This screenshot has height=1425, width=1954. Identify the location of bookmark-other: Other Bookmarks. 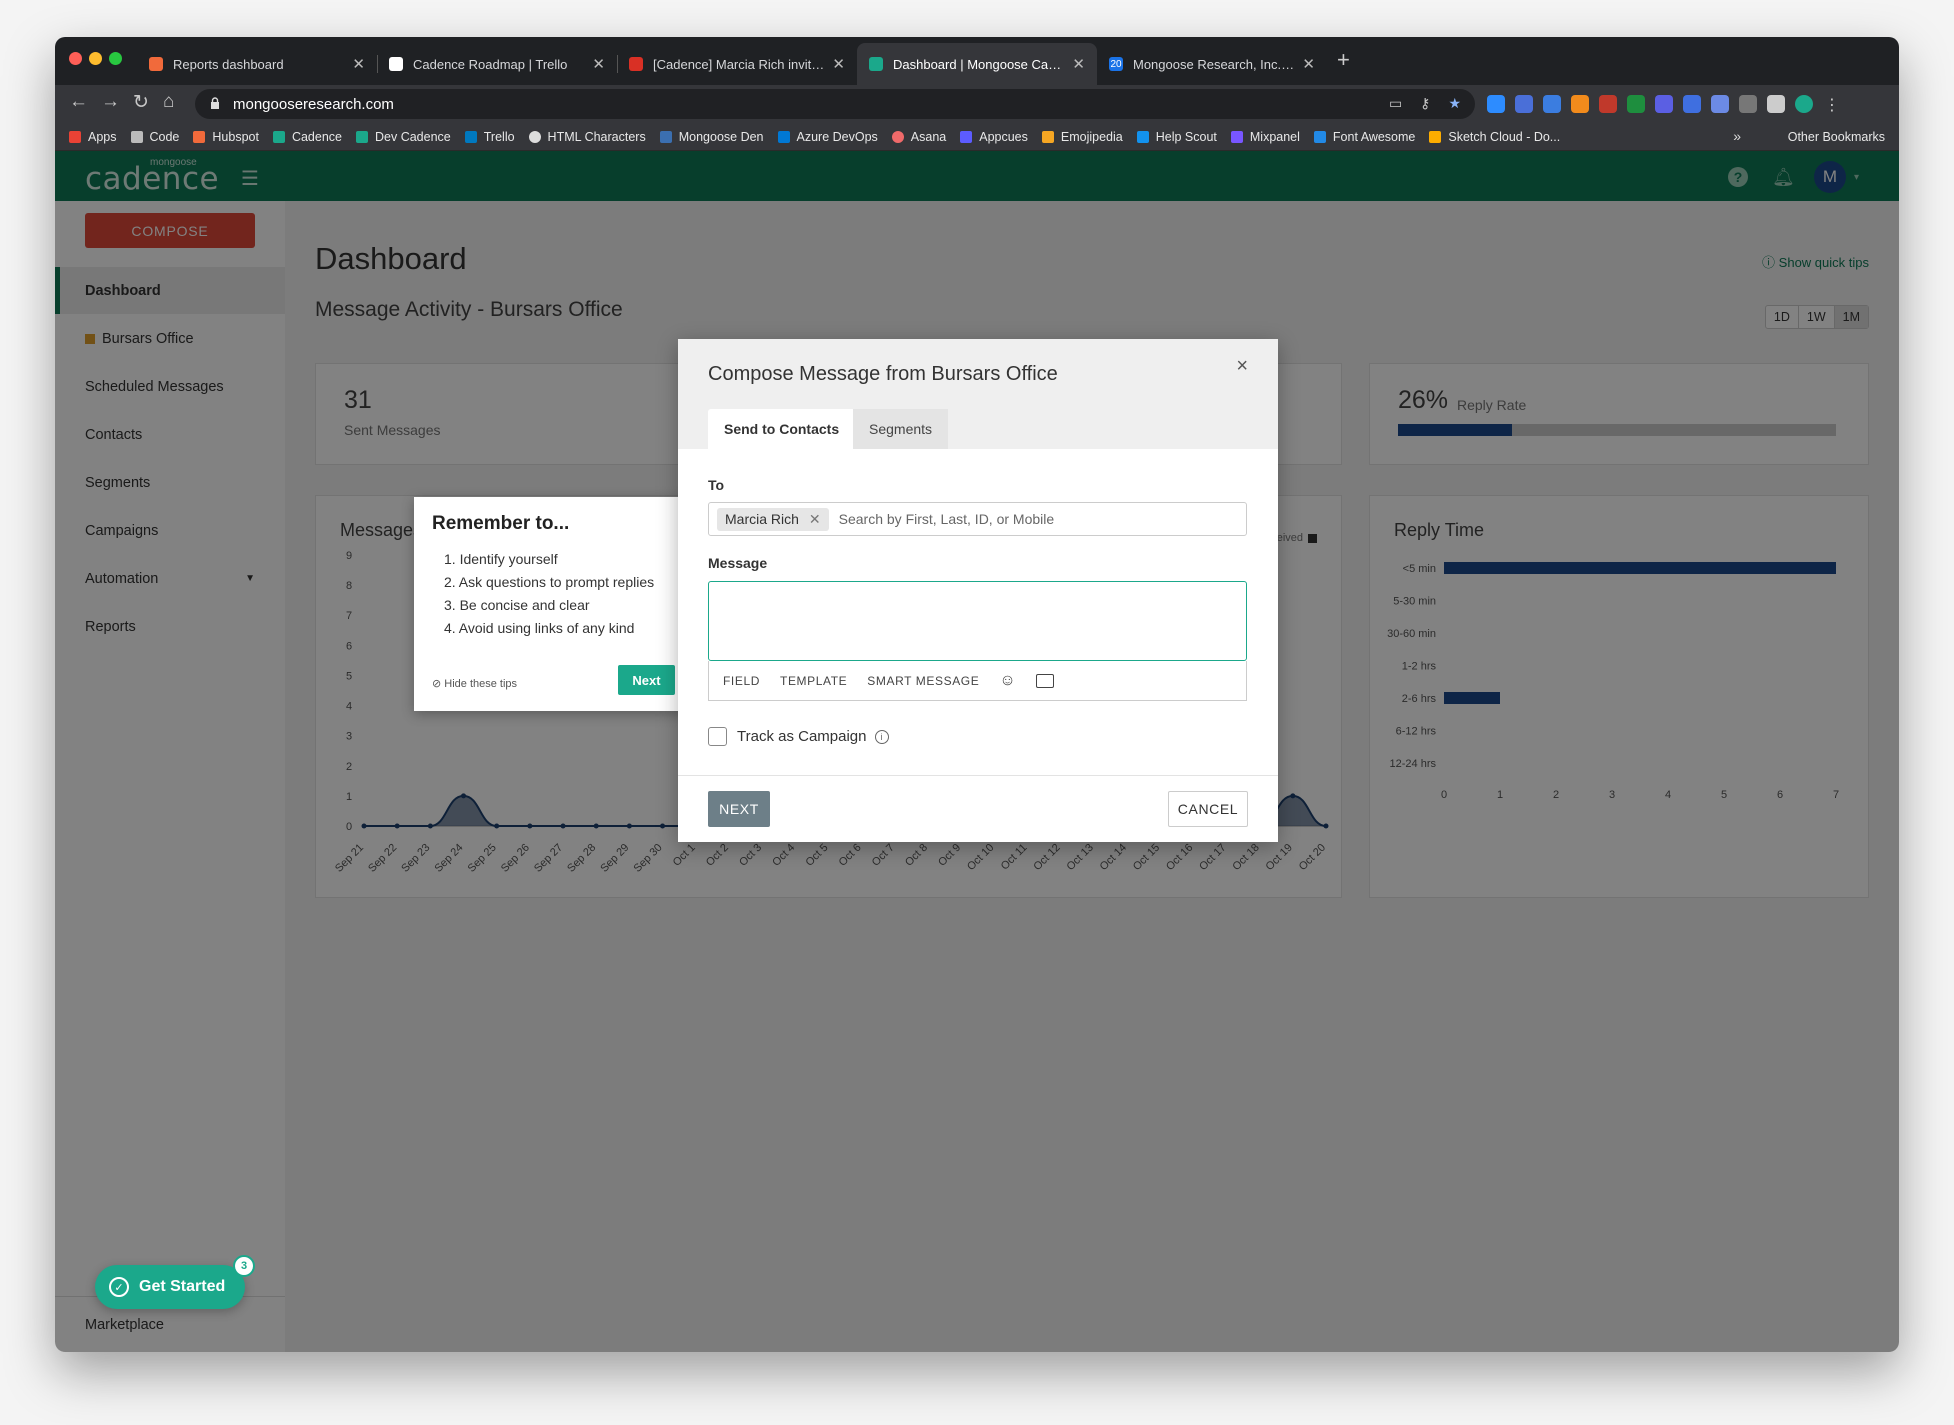
(1836, 137).